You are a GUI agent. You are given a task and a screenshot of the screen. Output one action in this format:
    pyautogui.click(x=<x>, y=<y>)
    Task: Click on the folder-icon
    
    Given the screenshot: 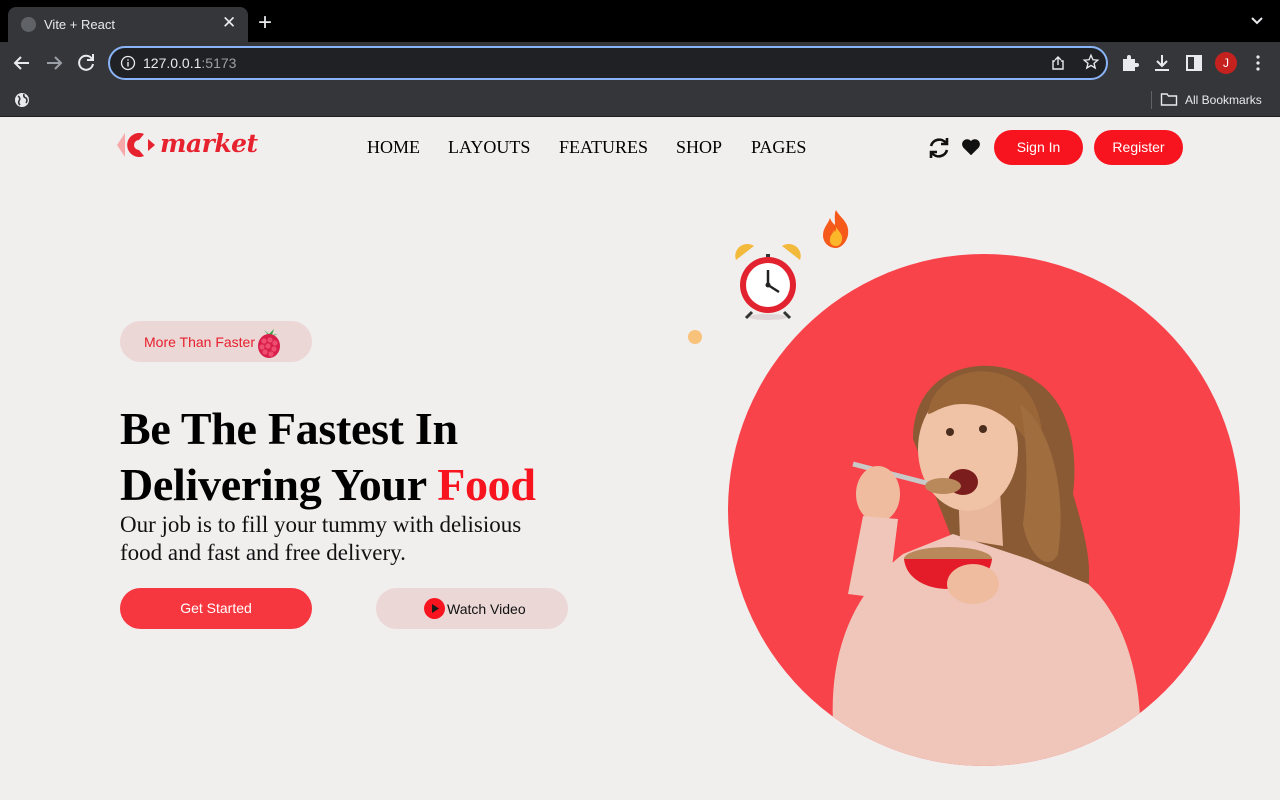 What is the action you would take?
    pyautogui.click(x=1169, y=99)
    